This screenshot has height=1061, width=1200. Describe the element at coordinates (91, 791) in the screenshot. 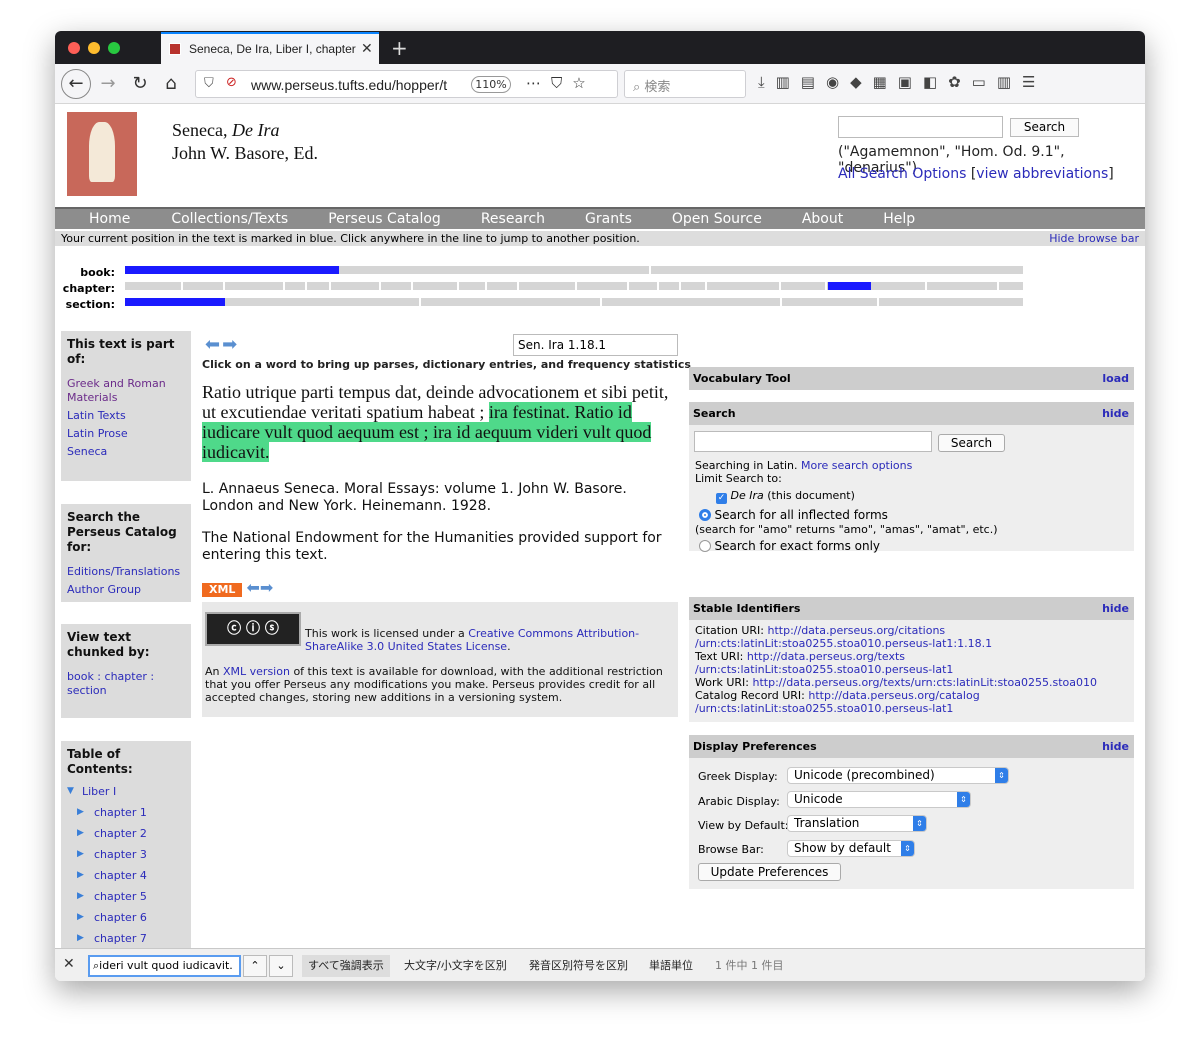

I see `toc-book-label: Liber I` at that location.